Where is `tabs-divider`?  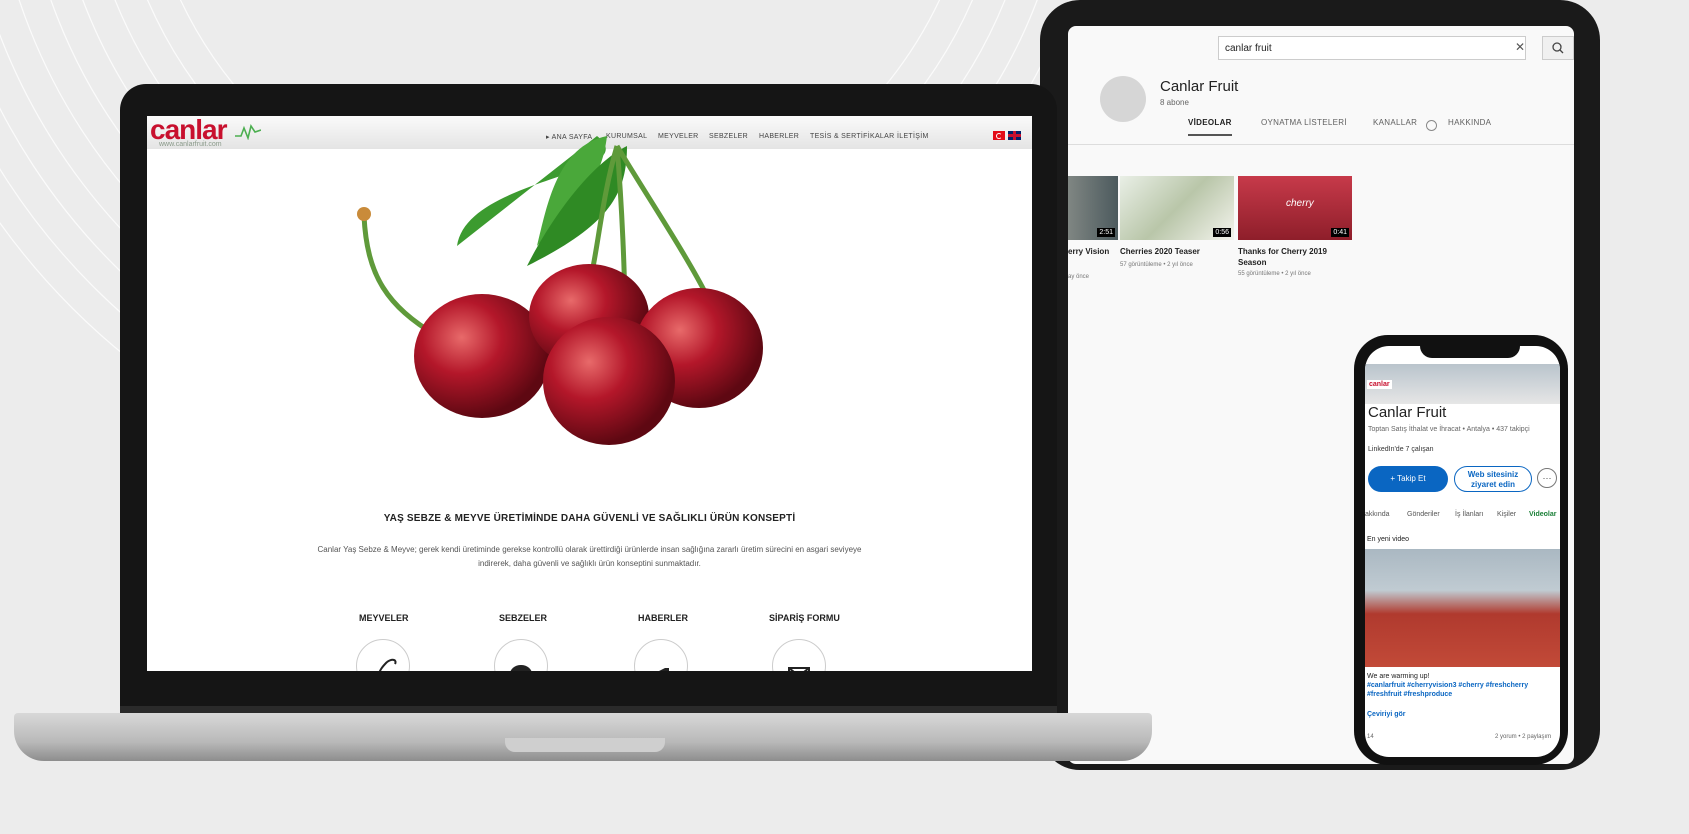 tabs-divider is located at coordinates (1321, 144).